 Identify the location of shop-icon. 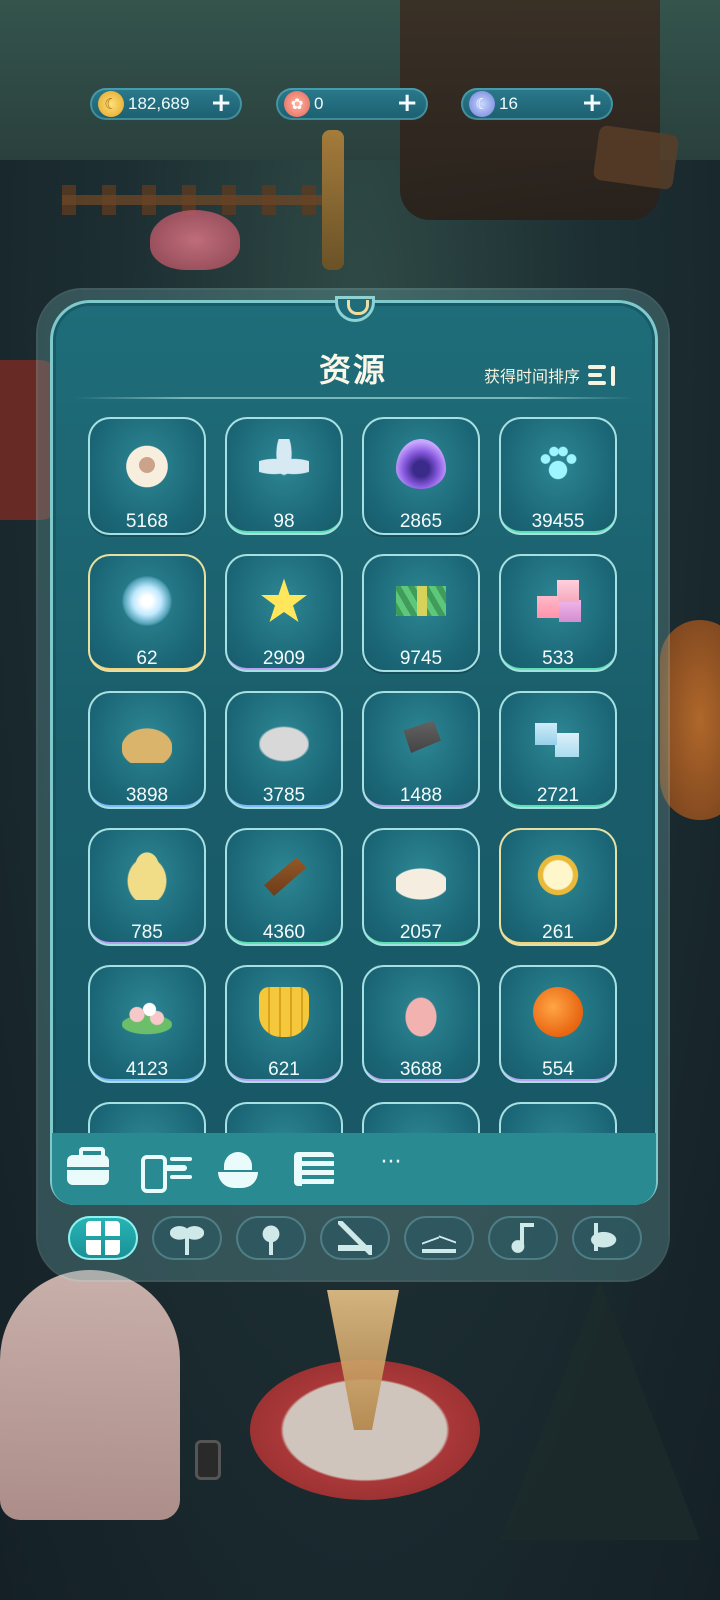
(164, 1171).